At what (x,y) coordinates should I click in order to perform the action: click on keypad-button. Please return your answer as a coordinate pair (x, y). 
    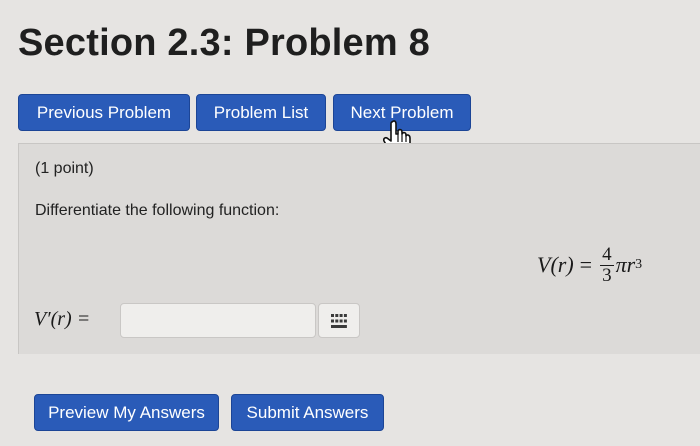
    Looking at the image, I should click on (339, 320).